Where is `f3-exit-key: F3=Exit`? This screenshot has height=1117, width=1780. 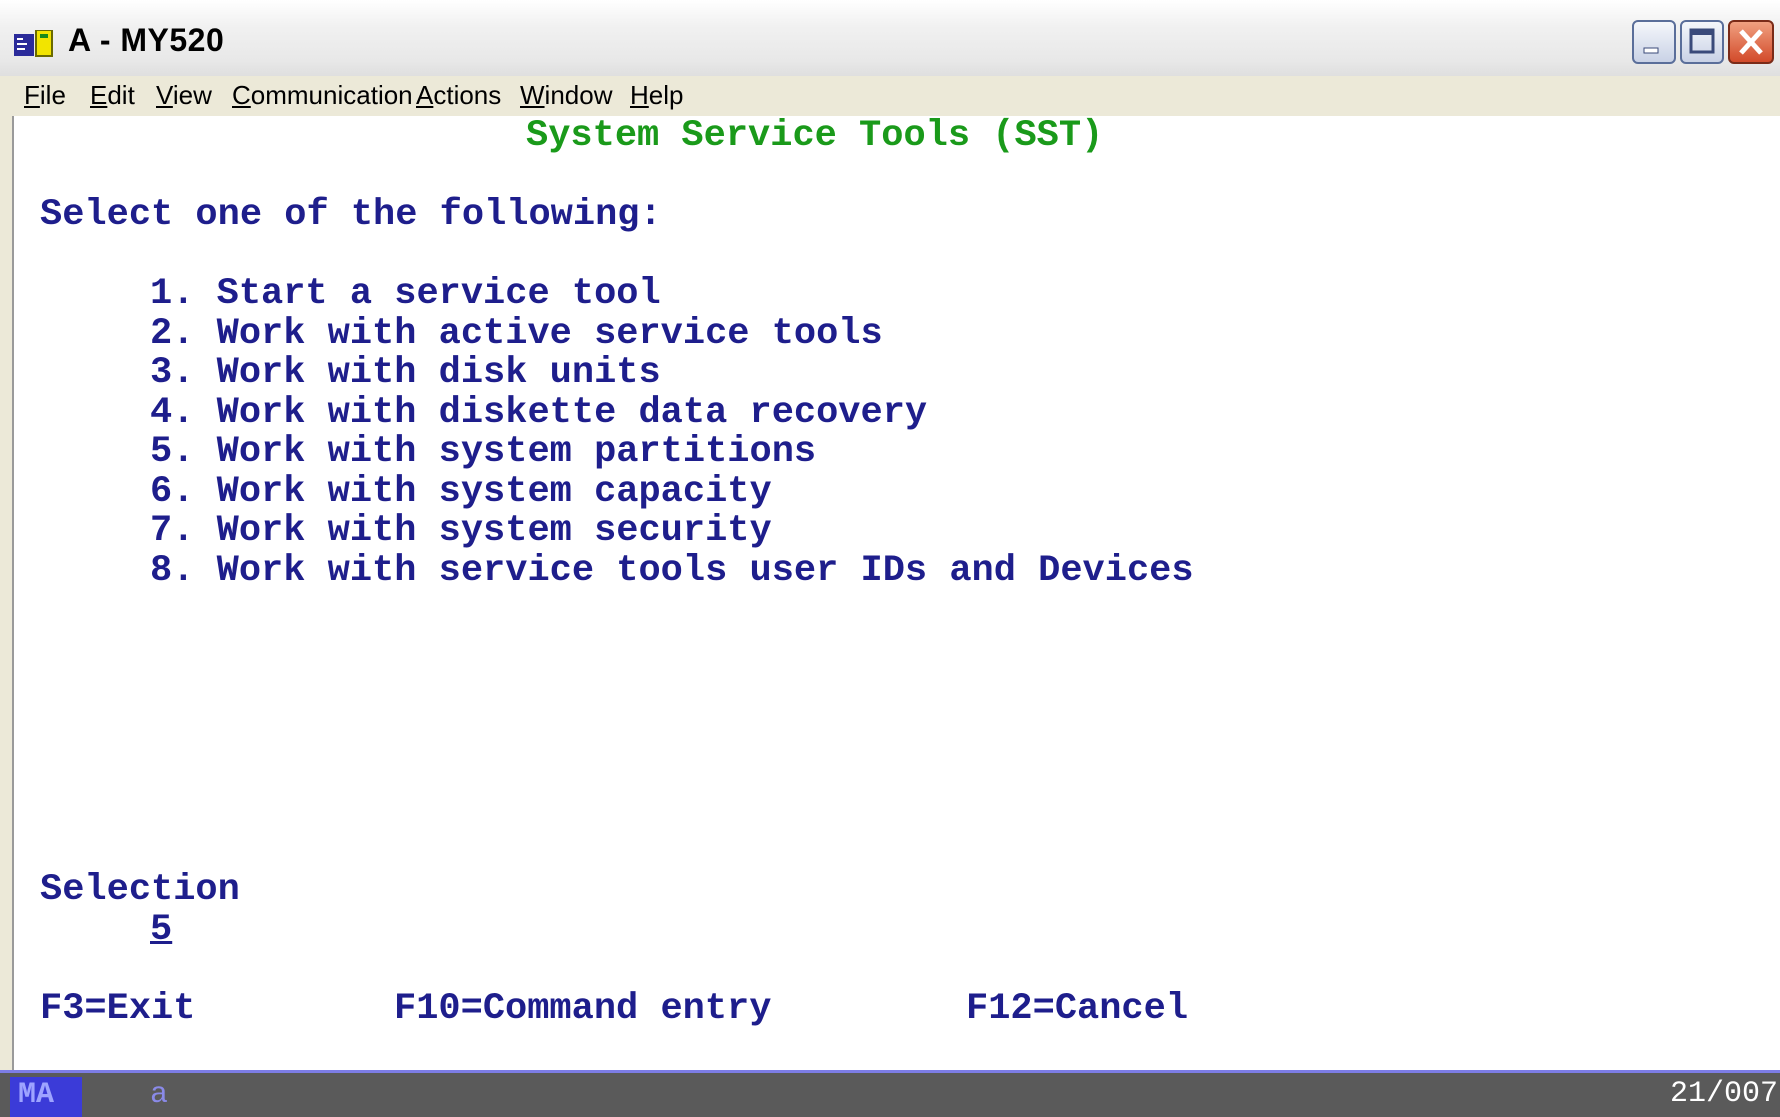
f3-exit-key: F3=Exit is located at coordinates (117, 1009).